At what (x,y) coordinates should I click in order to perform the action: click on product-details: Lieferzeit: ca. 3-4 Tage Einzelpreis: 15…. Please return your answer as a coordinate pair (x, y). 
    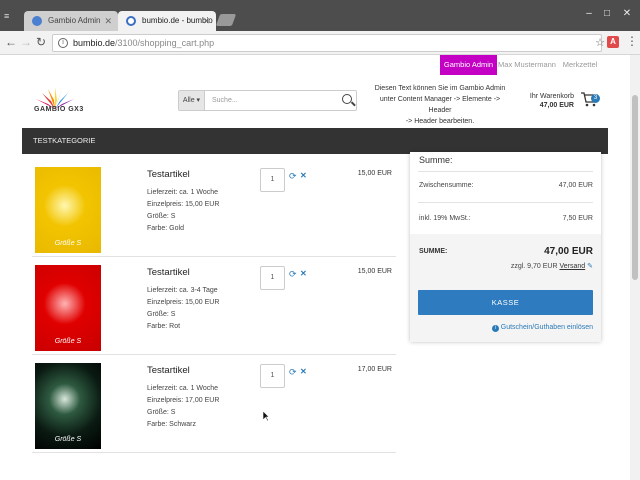
    Looking at the image, I should click on (183, 308).